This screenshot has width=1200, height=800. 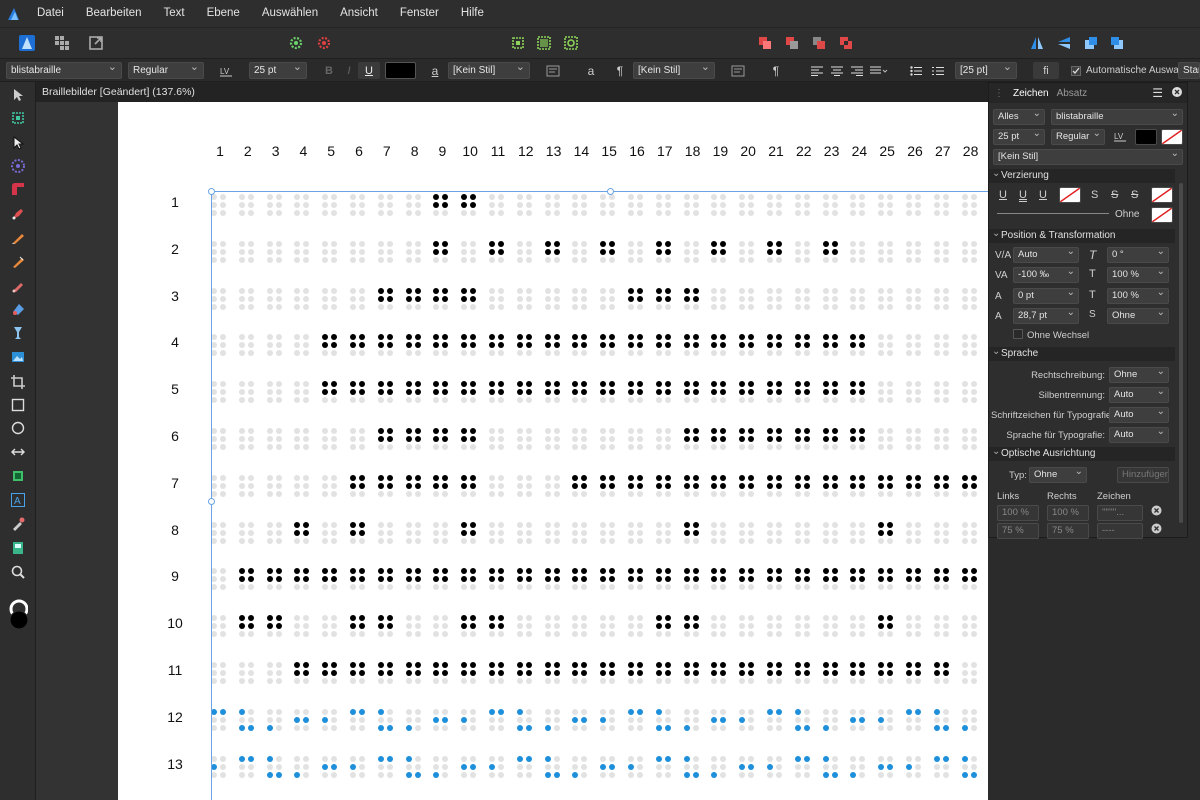 I want to click on underline-color-swatch, so click(x=1070, y=195).